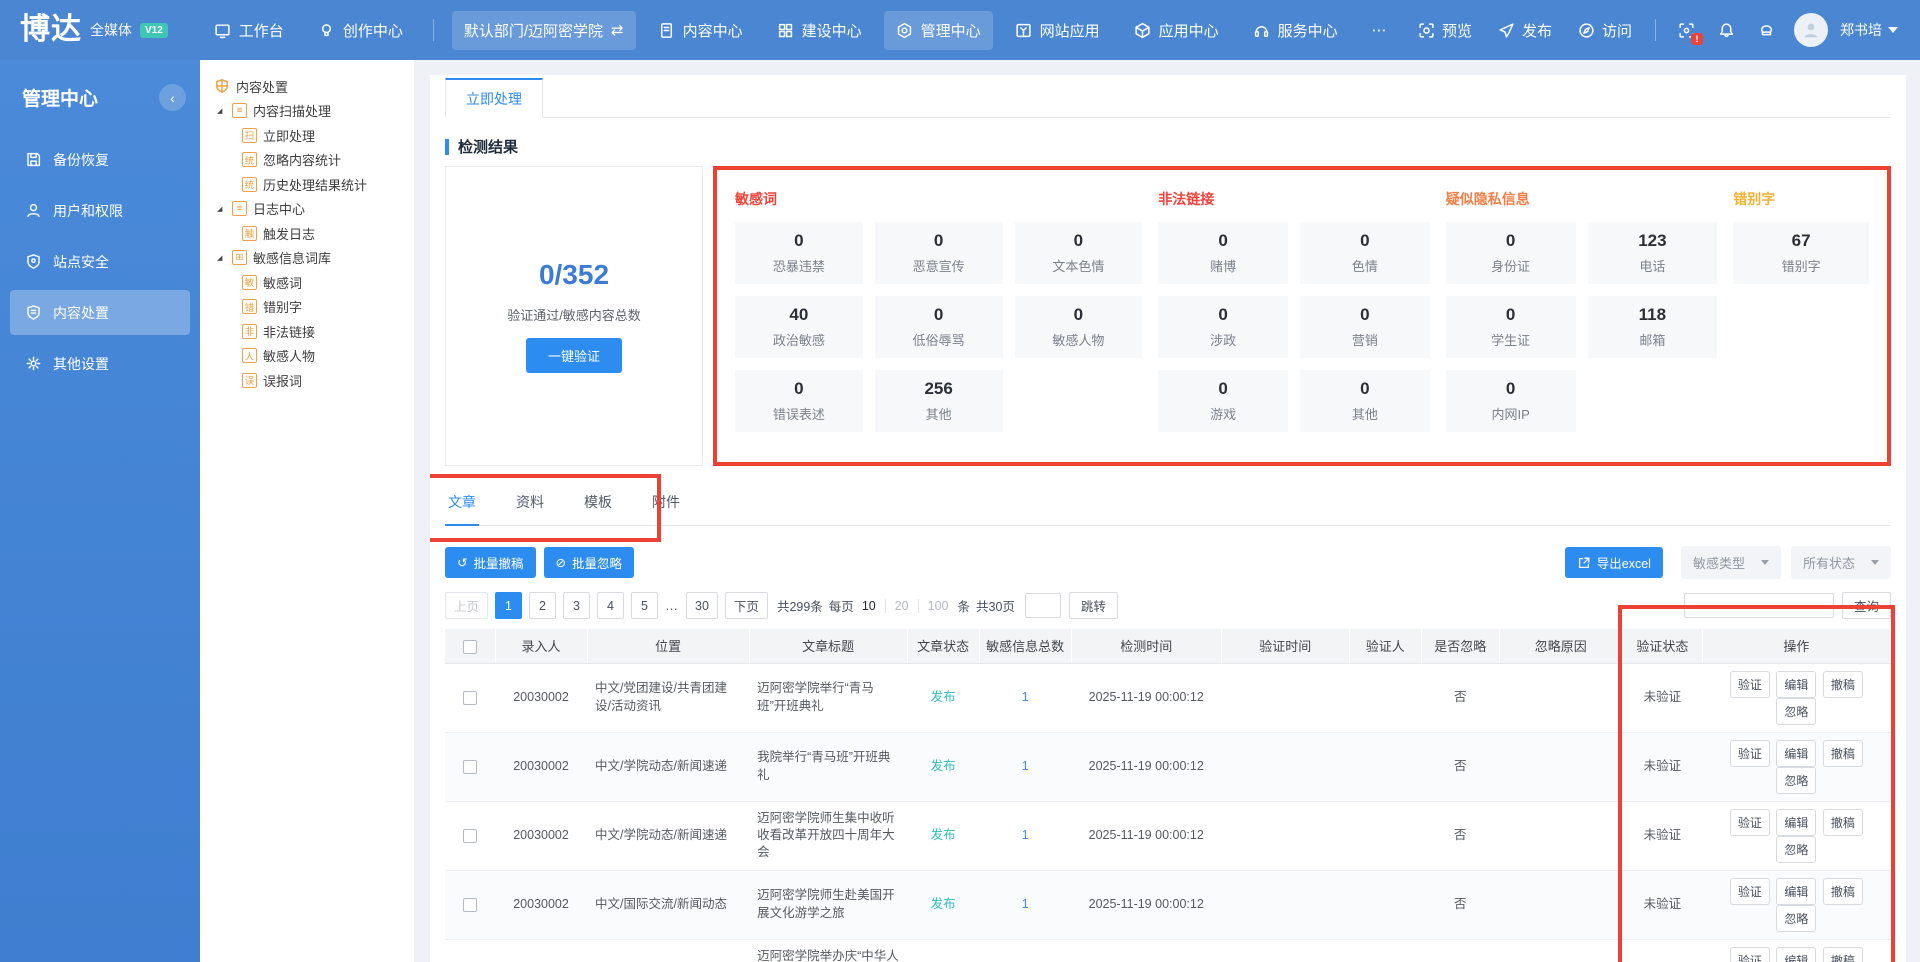 Image resolution: width=1920 pixels, height=962 pixels. Describe the element at coordinates (573, 355) in the screenshot. I see `one-click-verify-button: 一键验证` at that location.